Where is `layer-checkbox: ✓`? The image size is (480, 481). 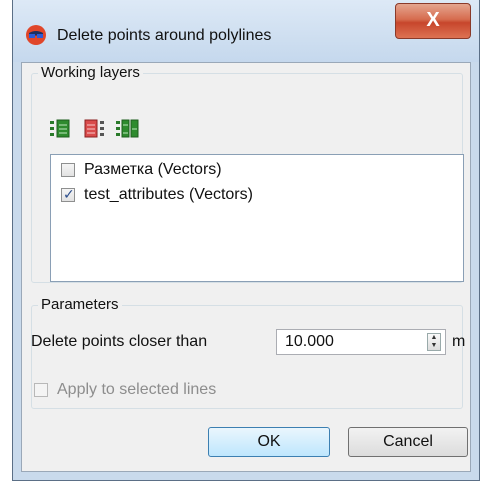
layer-checkbox: ✓ is located at coordinates (68, 194).